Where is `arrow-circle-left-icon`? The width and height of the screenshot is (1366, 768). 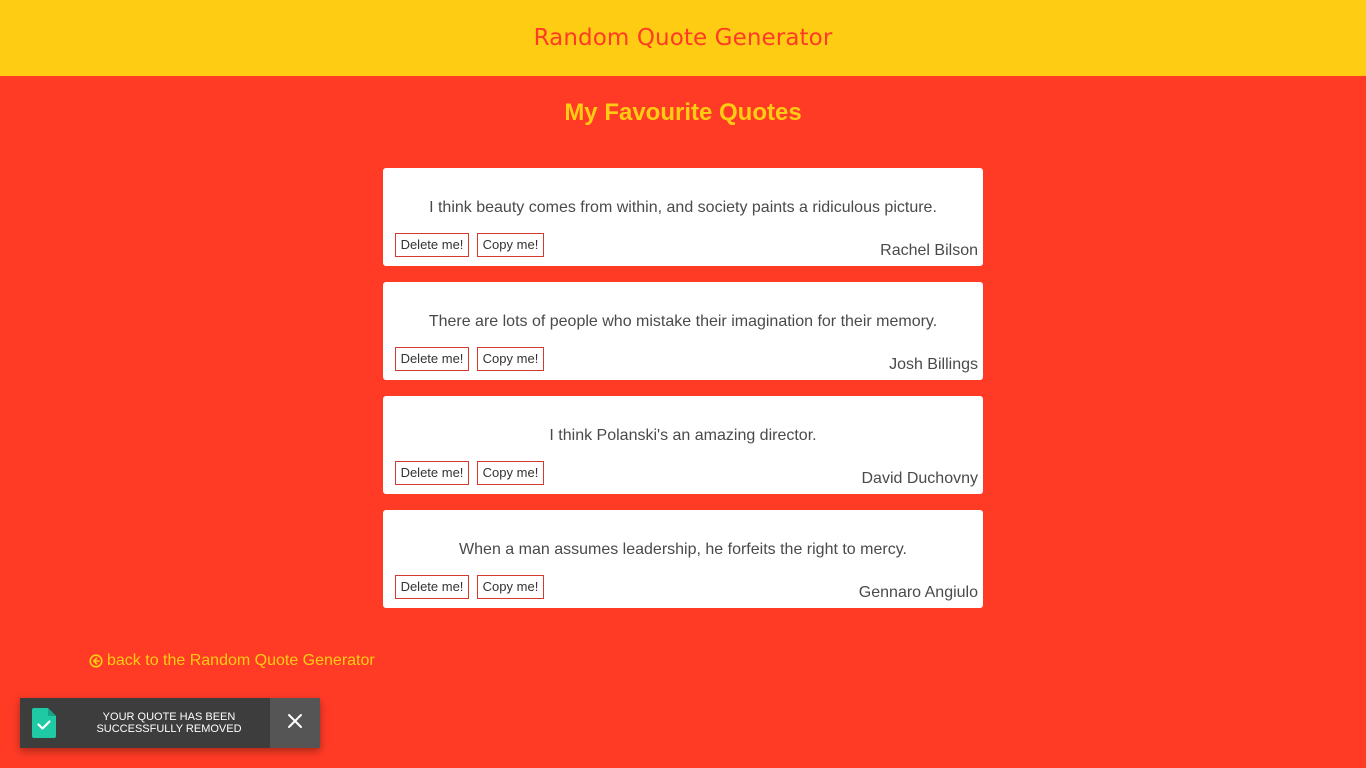 arrow-circle-left-icon is located at coordinates (96, 661).